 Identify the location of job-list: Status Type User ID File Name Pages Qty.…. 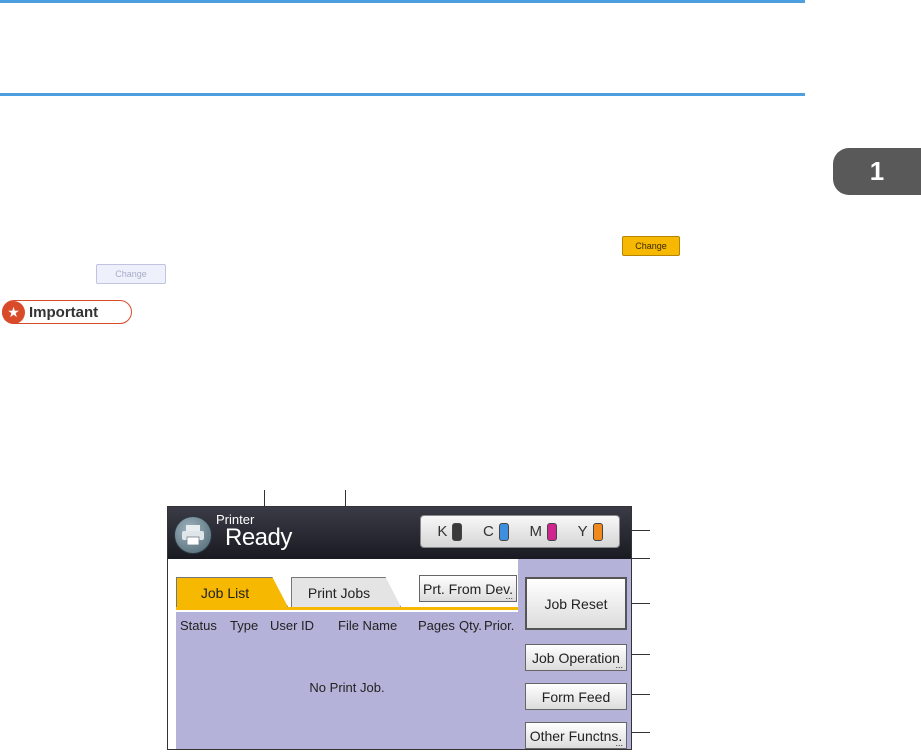
(347, 680).